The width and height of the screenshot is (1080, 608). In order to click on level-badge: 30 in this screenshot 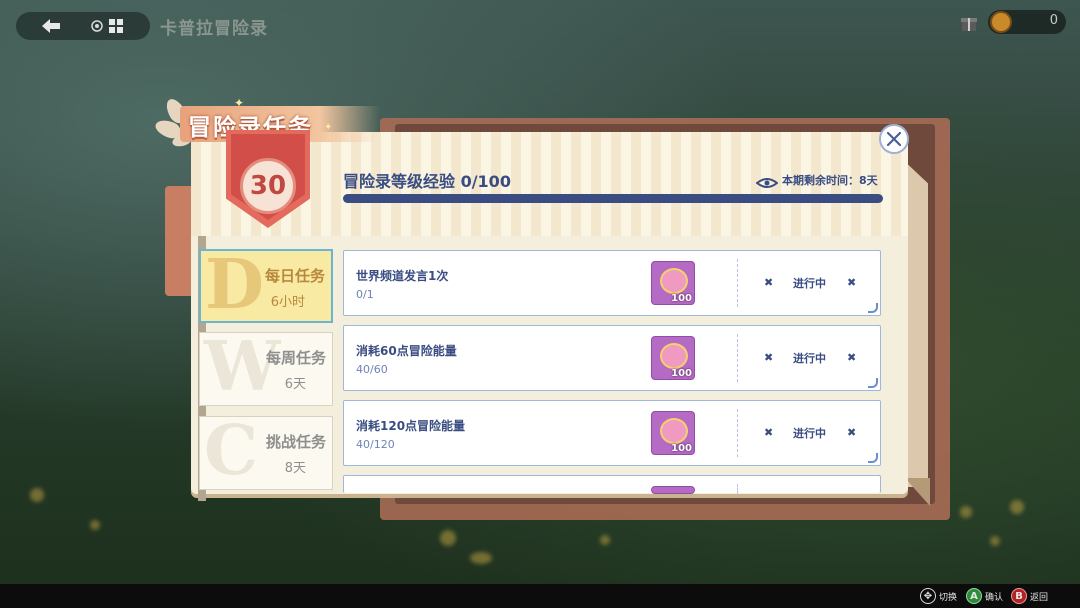, I will do `click(268, 179)`.